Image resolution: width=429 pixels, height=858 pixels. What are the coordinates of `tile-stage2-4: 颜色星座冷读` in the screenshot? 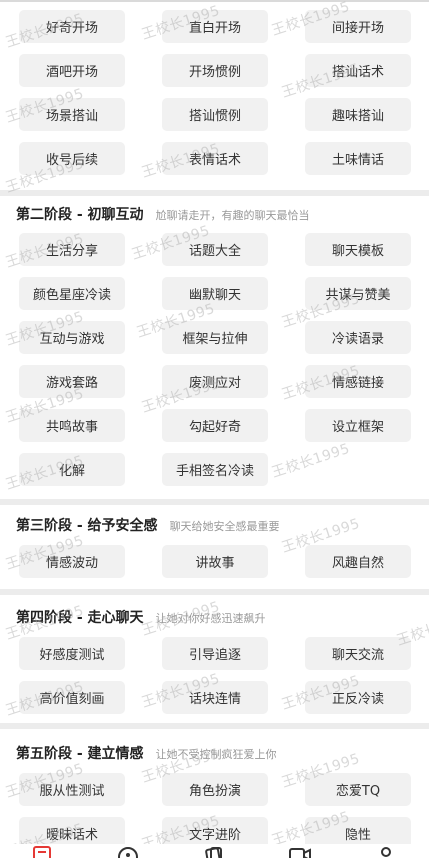 It's located at (72, 293).